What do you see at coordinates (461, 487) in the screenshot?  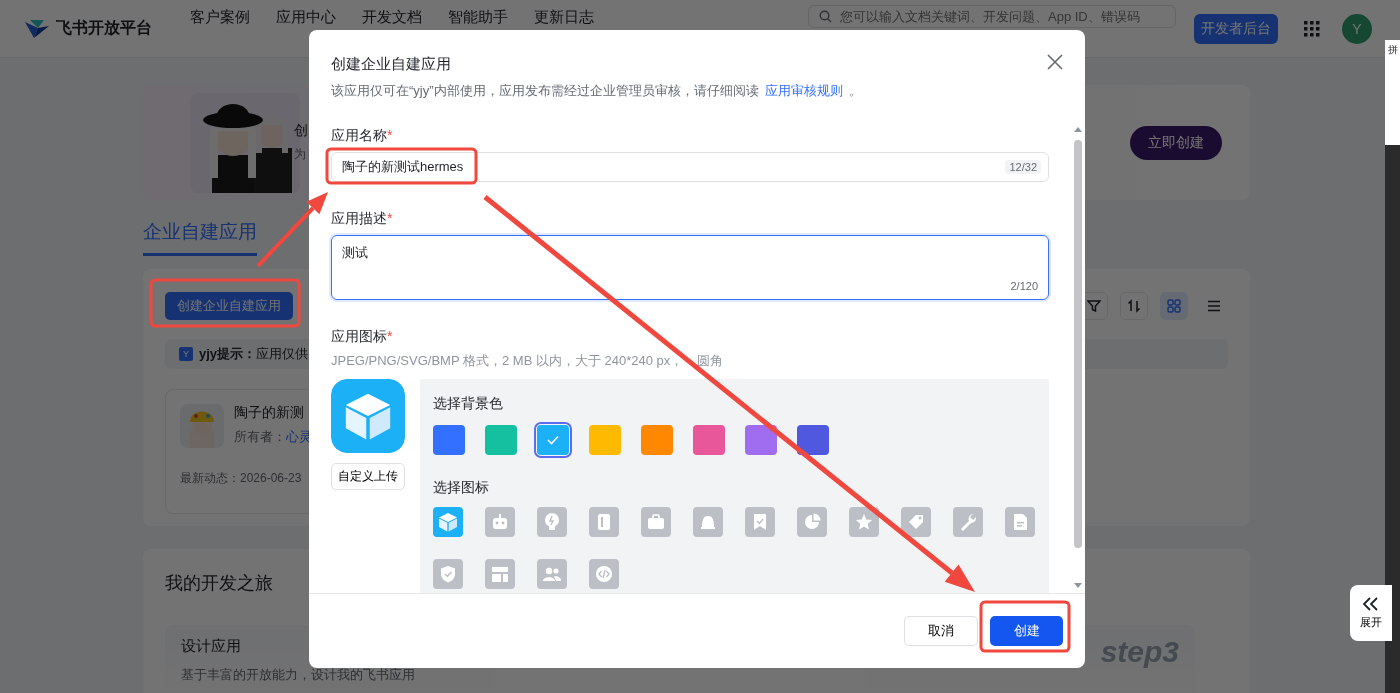 I see `picker-title: 选择图标` at bounding box center [461, 487].